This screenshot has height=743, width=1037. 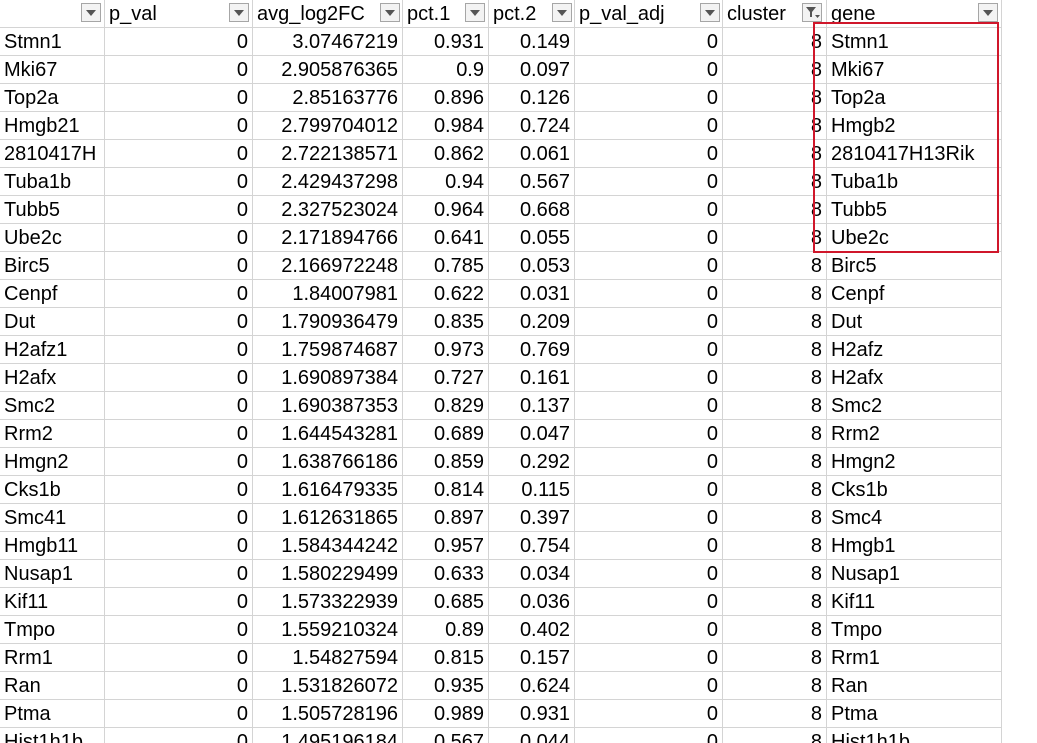 What do you see at coordinates (914, 714) in the screenshot?
I see `cell-gene: Ptma` at bounding box center [914, 714].